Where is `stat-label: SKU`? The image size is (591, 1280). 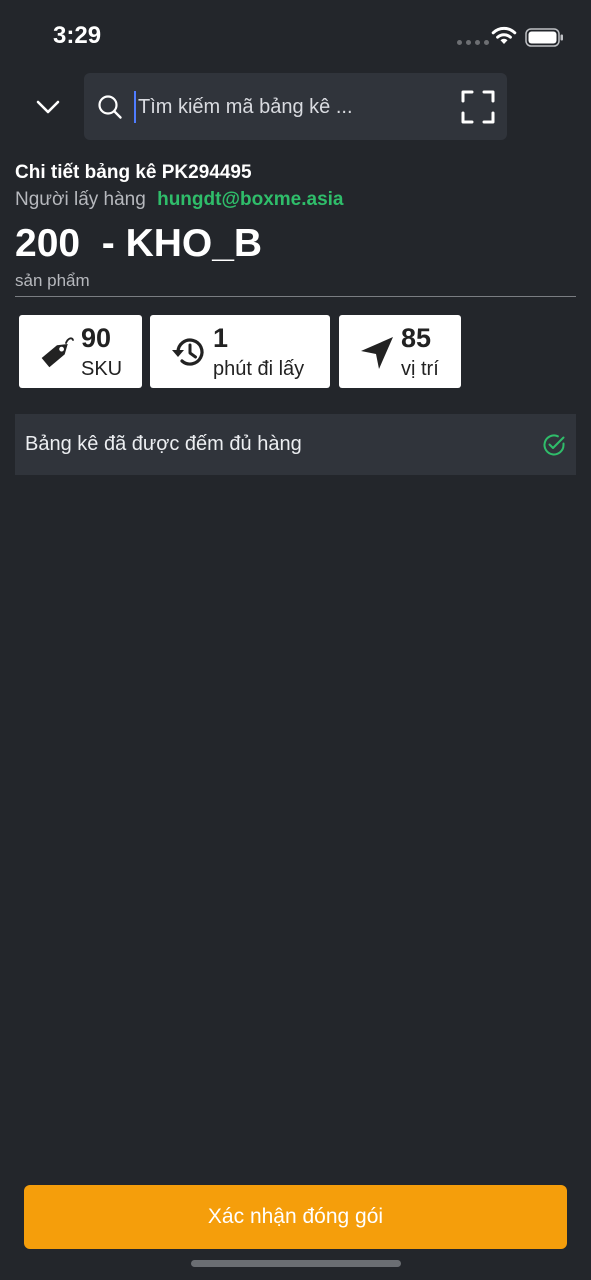 stat-label: SKU is located at coordinates (102, 369).